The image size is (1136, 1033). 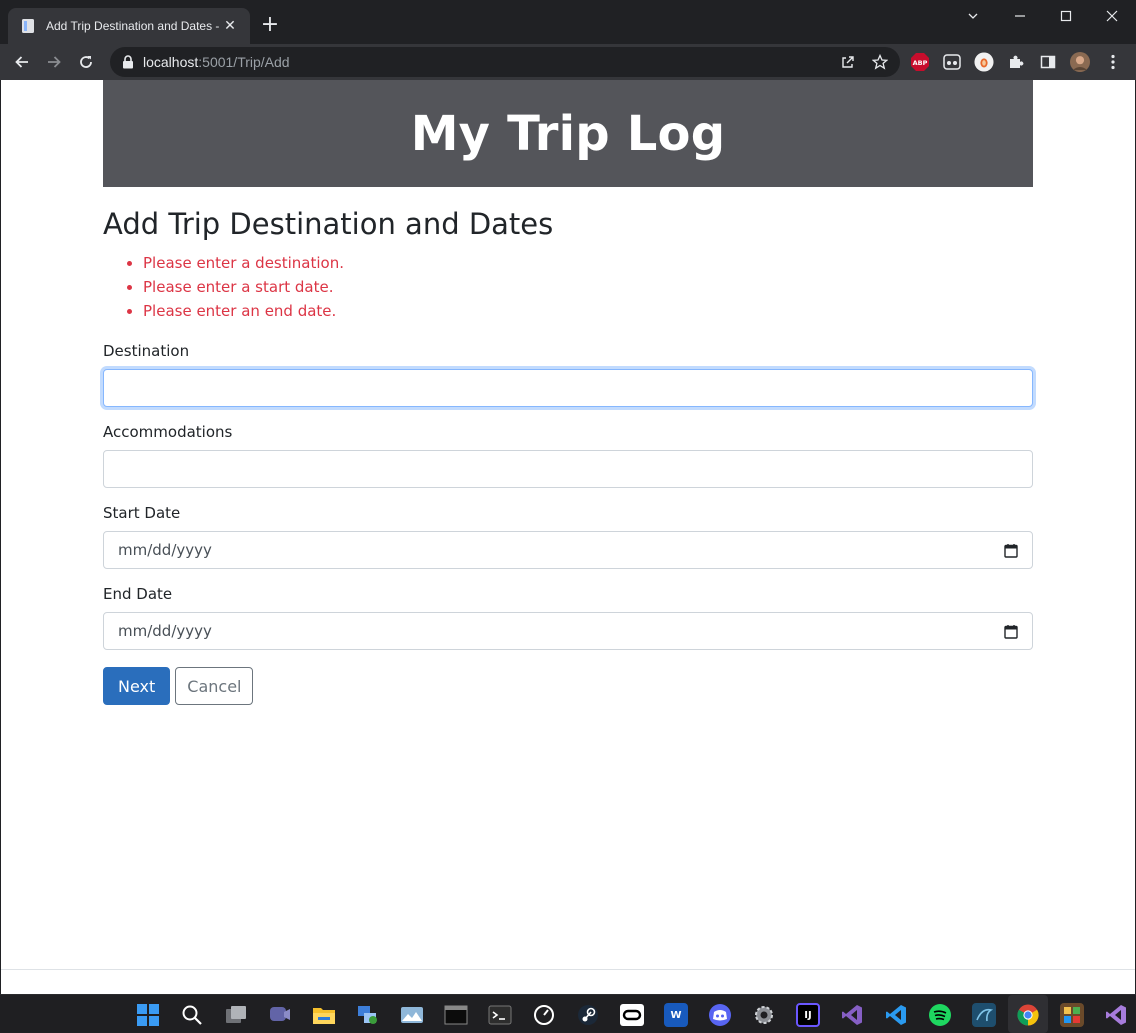 What do you see at coordinates (412, 1015) in the screenshot?
I see `photos-icon` at bounding box center [412, 1015].